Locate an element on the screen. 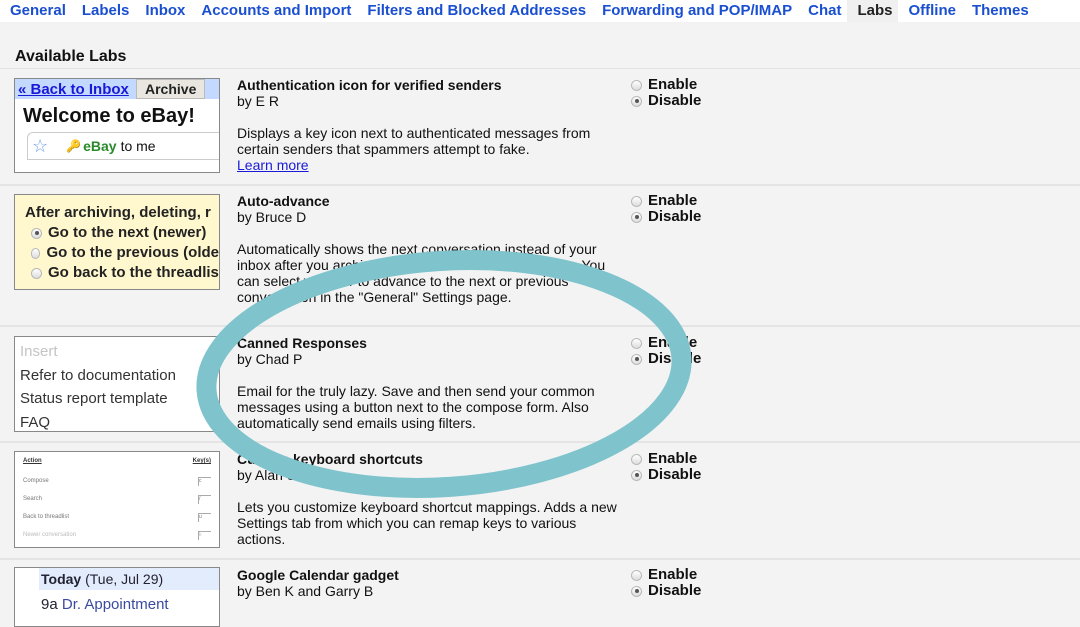 The image size is (1080, 627). preview-choice-label: Go back to the threadlis is located at coordinates (133, 272).